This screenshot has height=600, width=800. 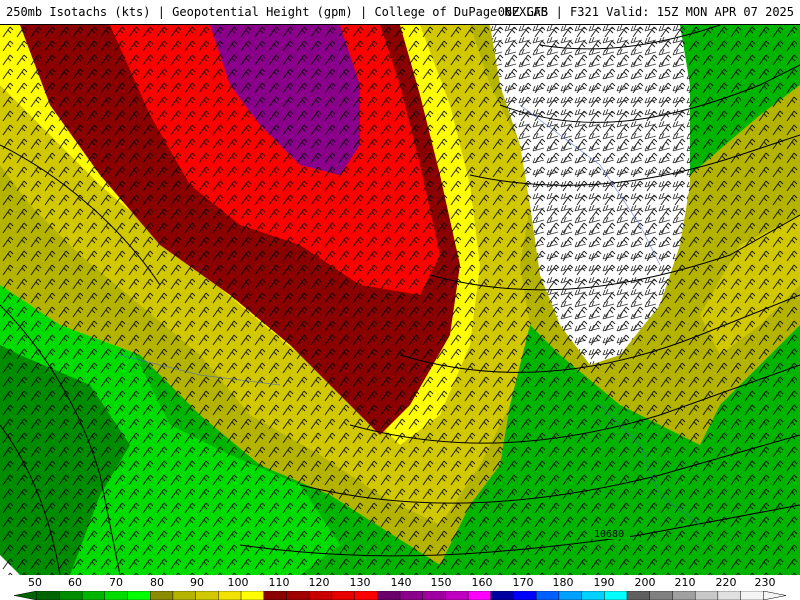 I want to click on legend-tick: 80, so click(x=157, y=582).